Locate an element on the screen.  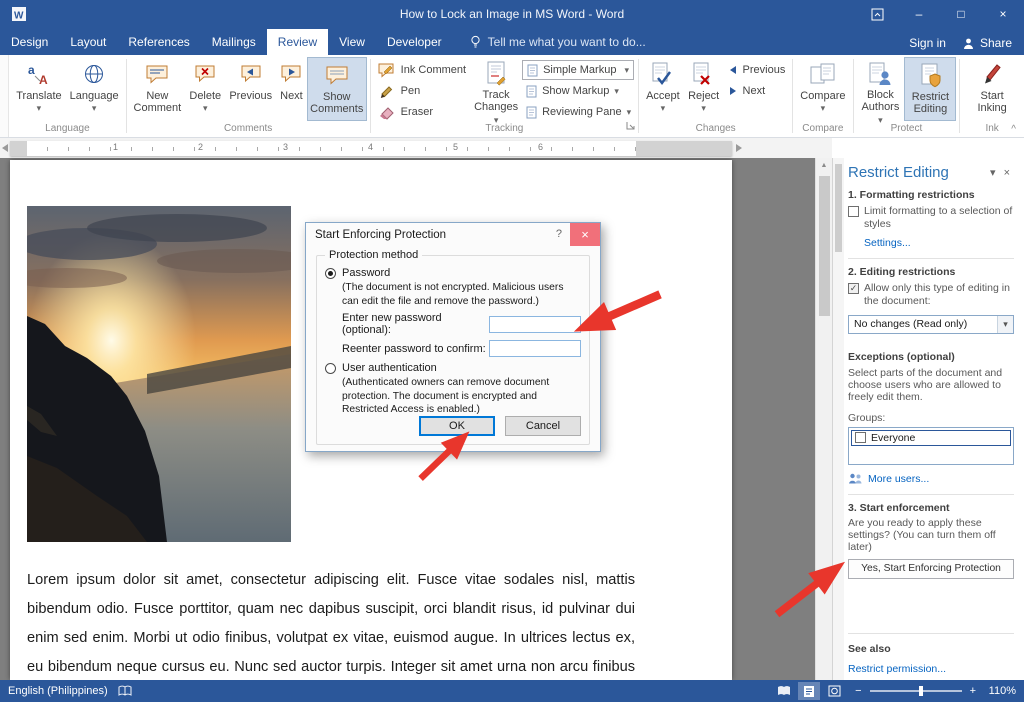
ruler-number: 1 is located at coordinates (116, 147).